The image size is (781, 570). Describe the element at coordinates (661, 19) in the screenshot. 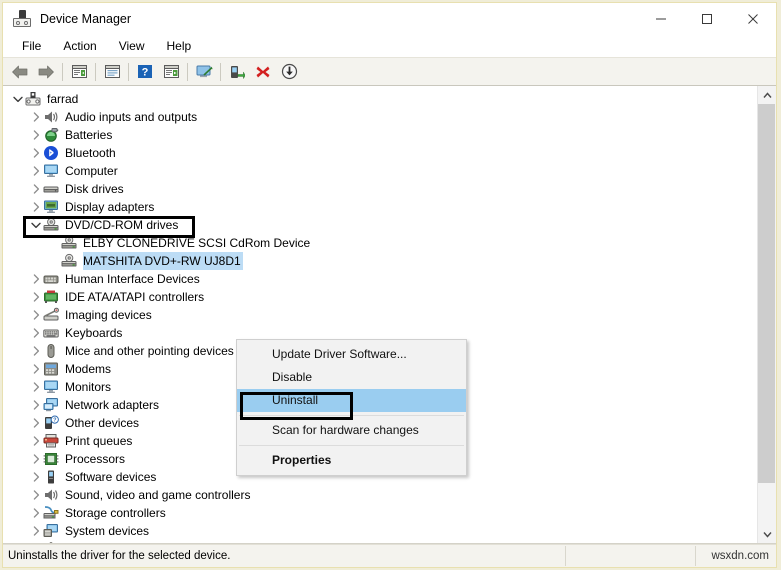

I see `minimize-icon` at that location.